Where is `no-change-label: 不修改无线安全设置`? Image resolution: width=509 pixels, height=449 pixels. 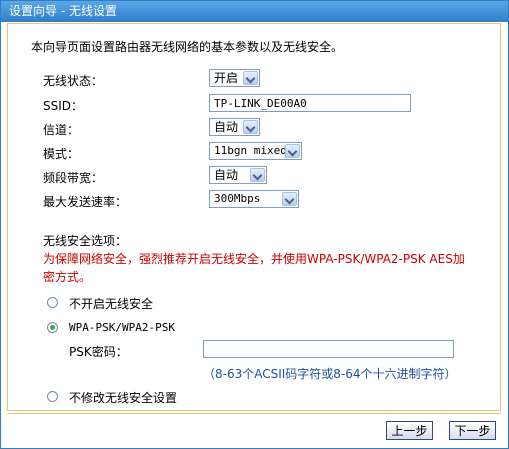 no-change-label: 不修改无线安全设置 is located at coordinates (123, 398).